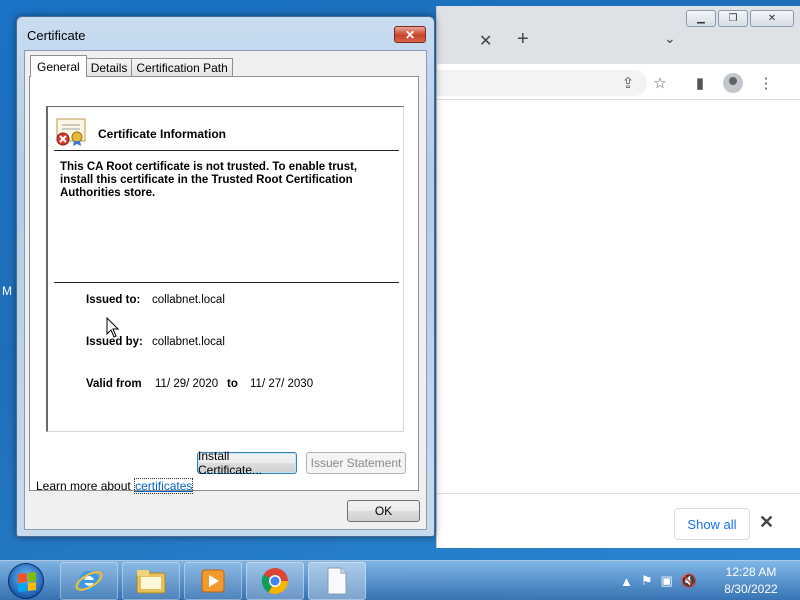  I want to click on taskbar-chrome, so click(275, 581).